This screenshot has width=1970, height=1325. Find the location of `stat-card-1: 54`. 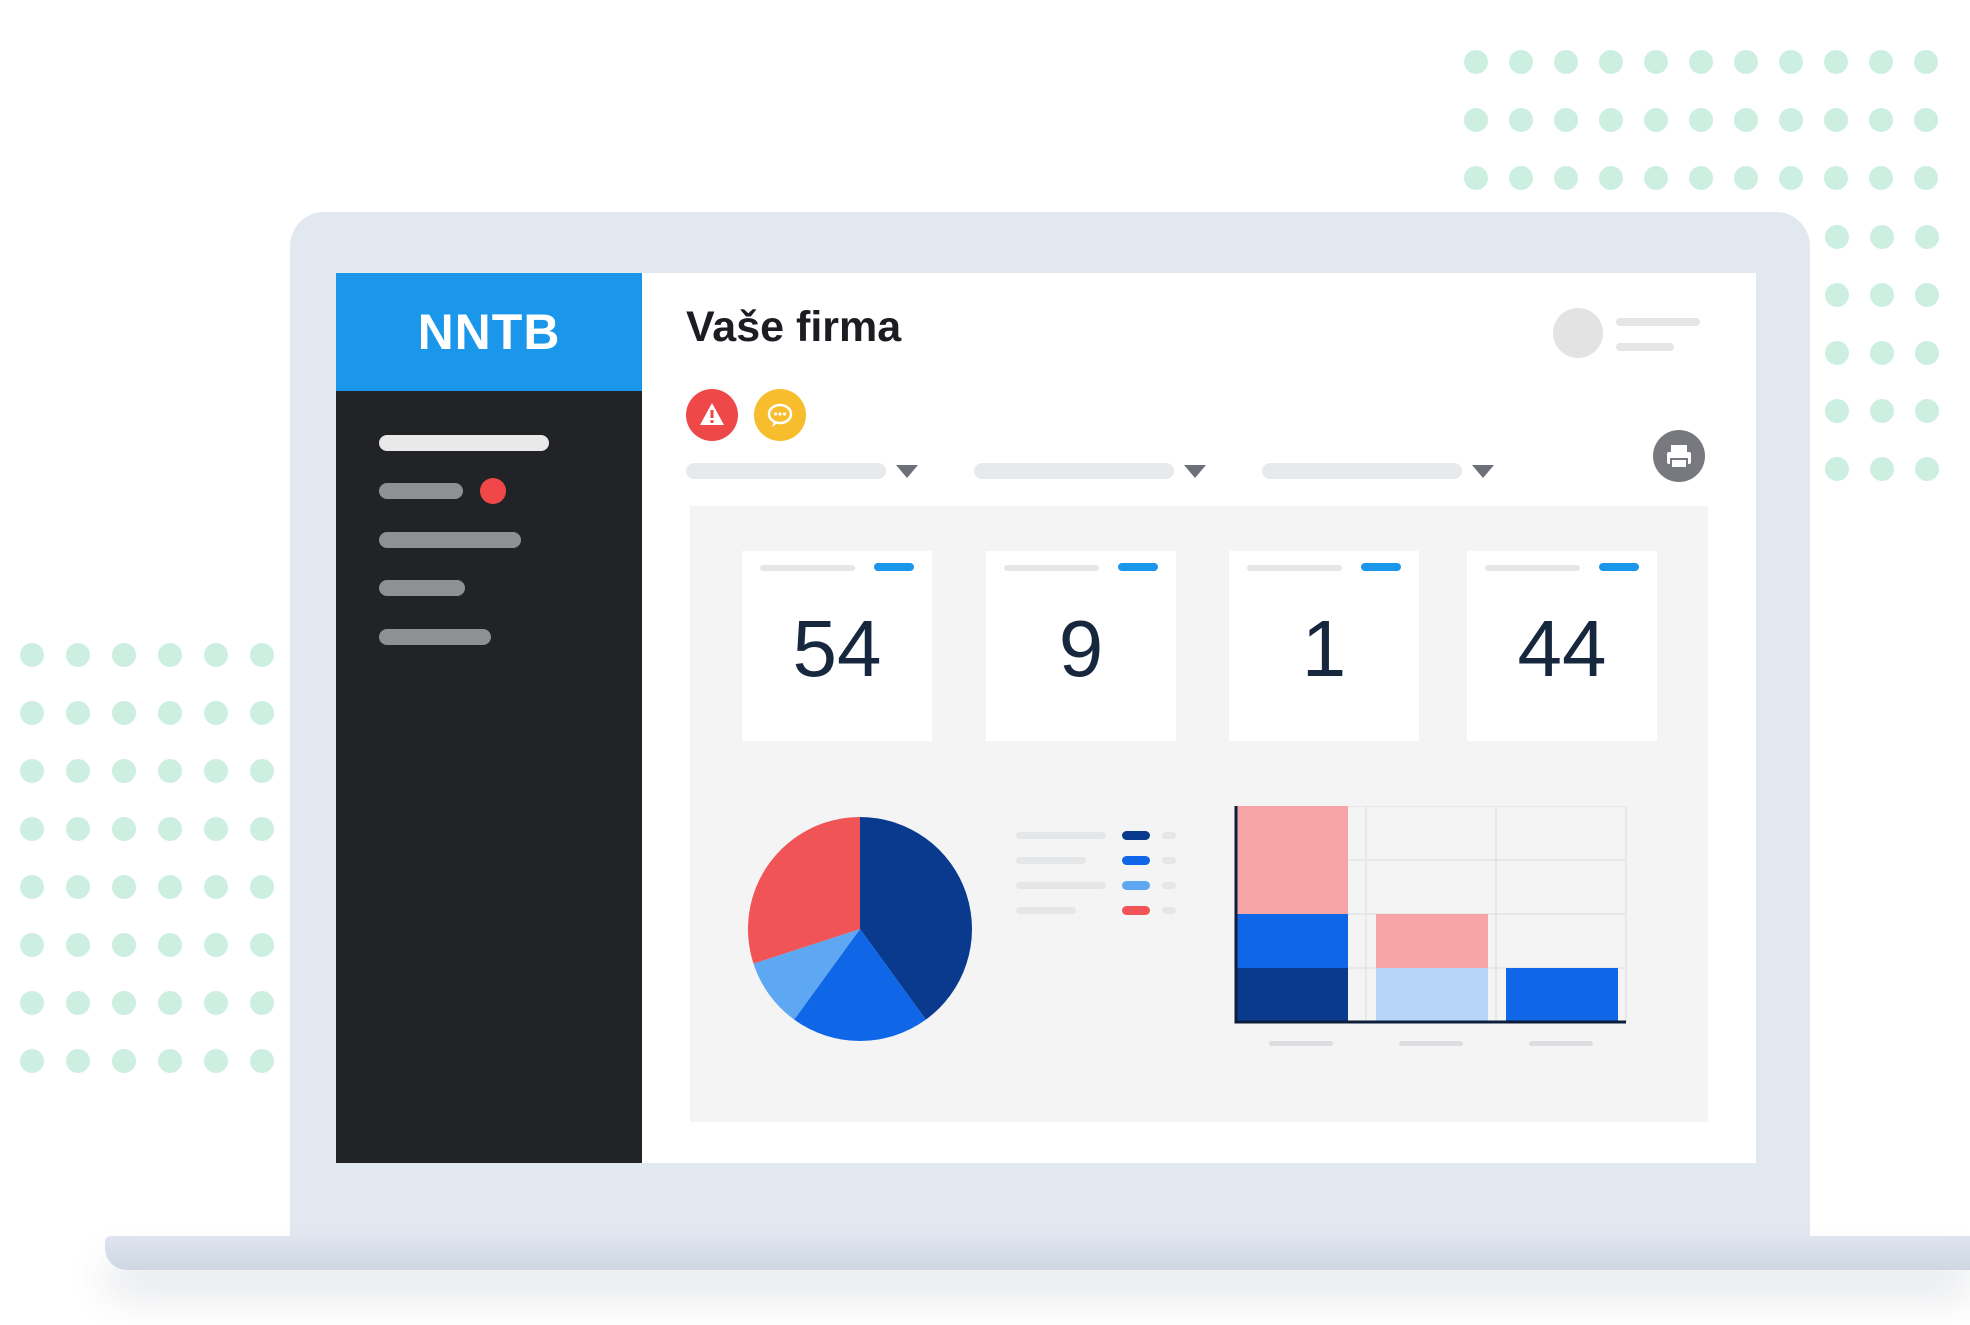

stat-card-1: 54 is located at coordinates (837, 646).